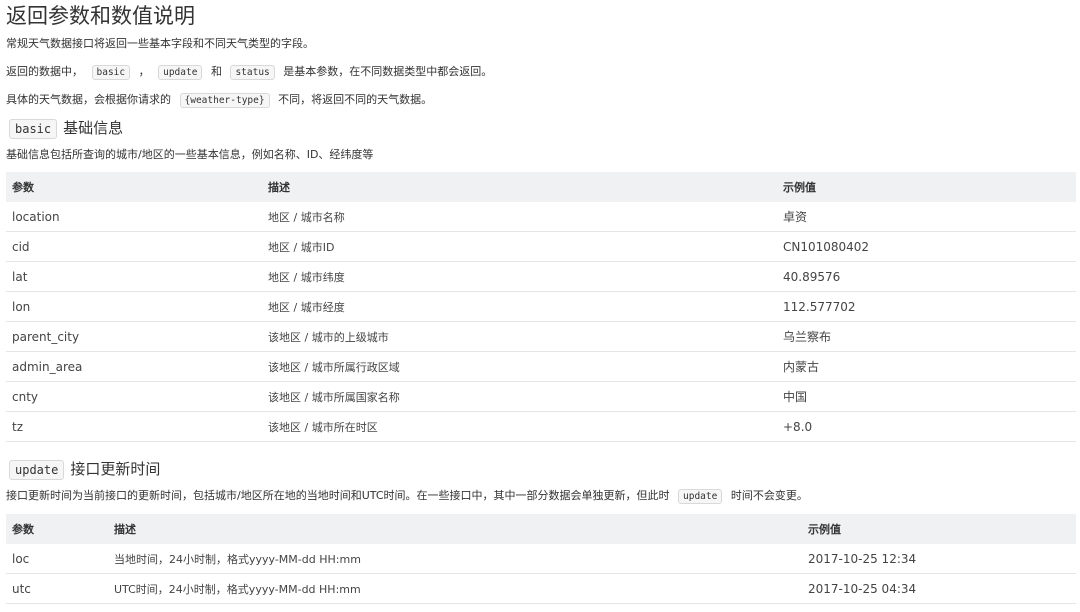 This screenshot has height=612, width=1080. I want to click on example-cell: 40.89576, so click(926, 276).